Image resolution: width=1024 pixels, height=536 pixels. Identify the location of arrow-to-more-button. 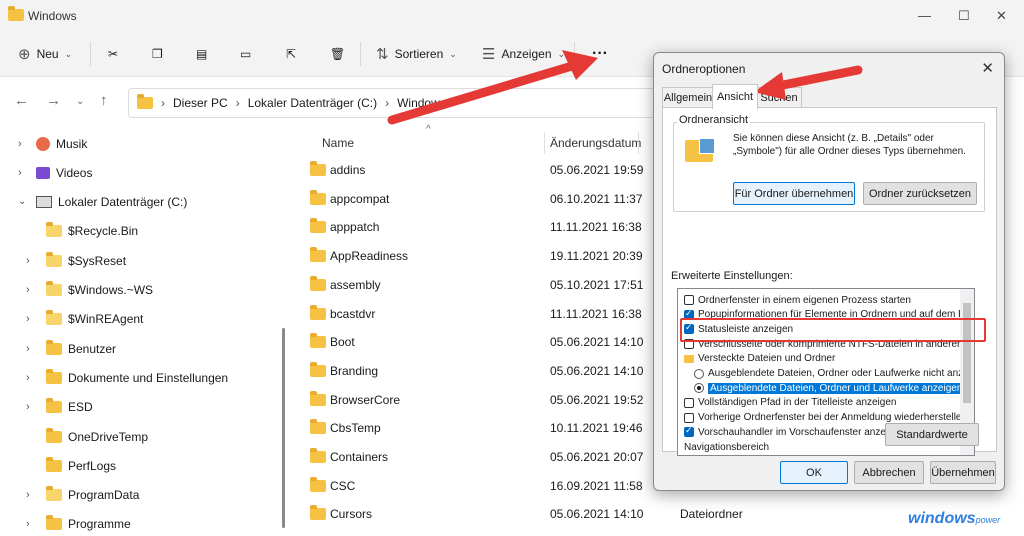
(482, 93).